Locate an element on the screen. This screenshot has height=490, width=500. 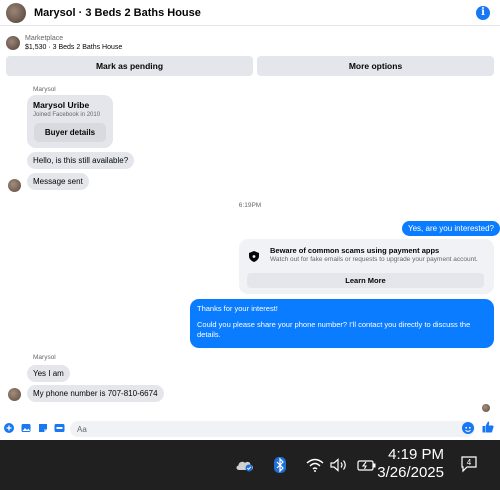
listing-thumbnail is located at coordinates (13, 43).